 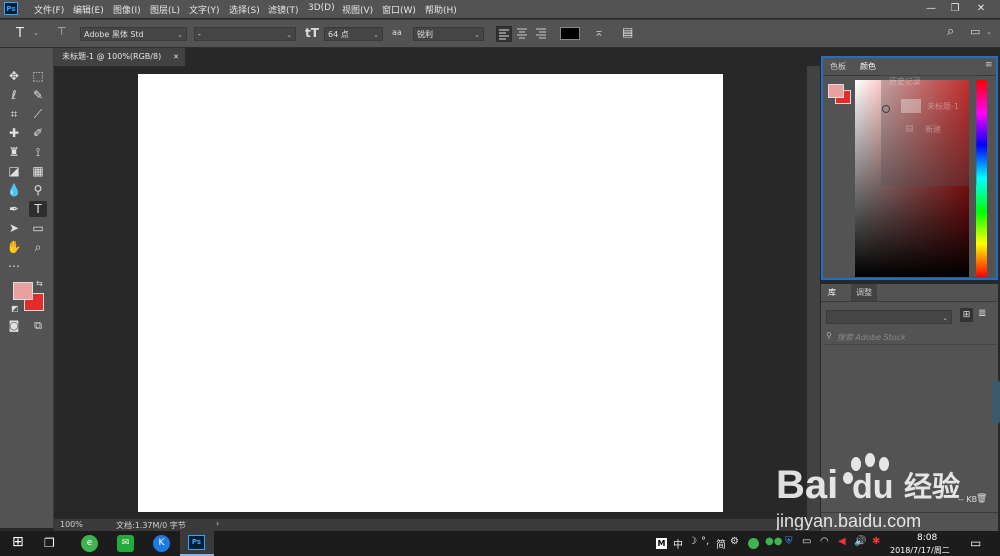 What do you see at coordinates (14, 209) in the screenshot?
I see `pen-tool-icon: ✒` at bounding box center [14, 209].